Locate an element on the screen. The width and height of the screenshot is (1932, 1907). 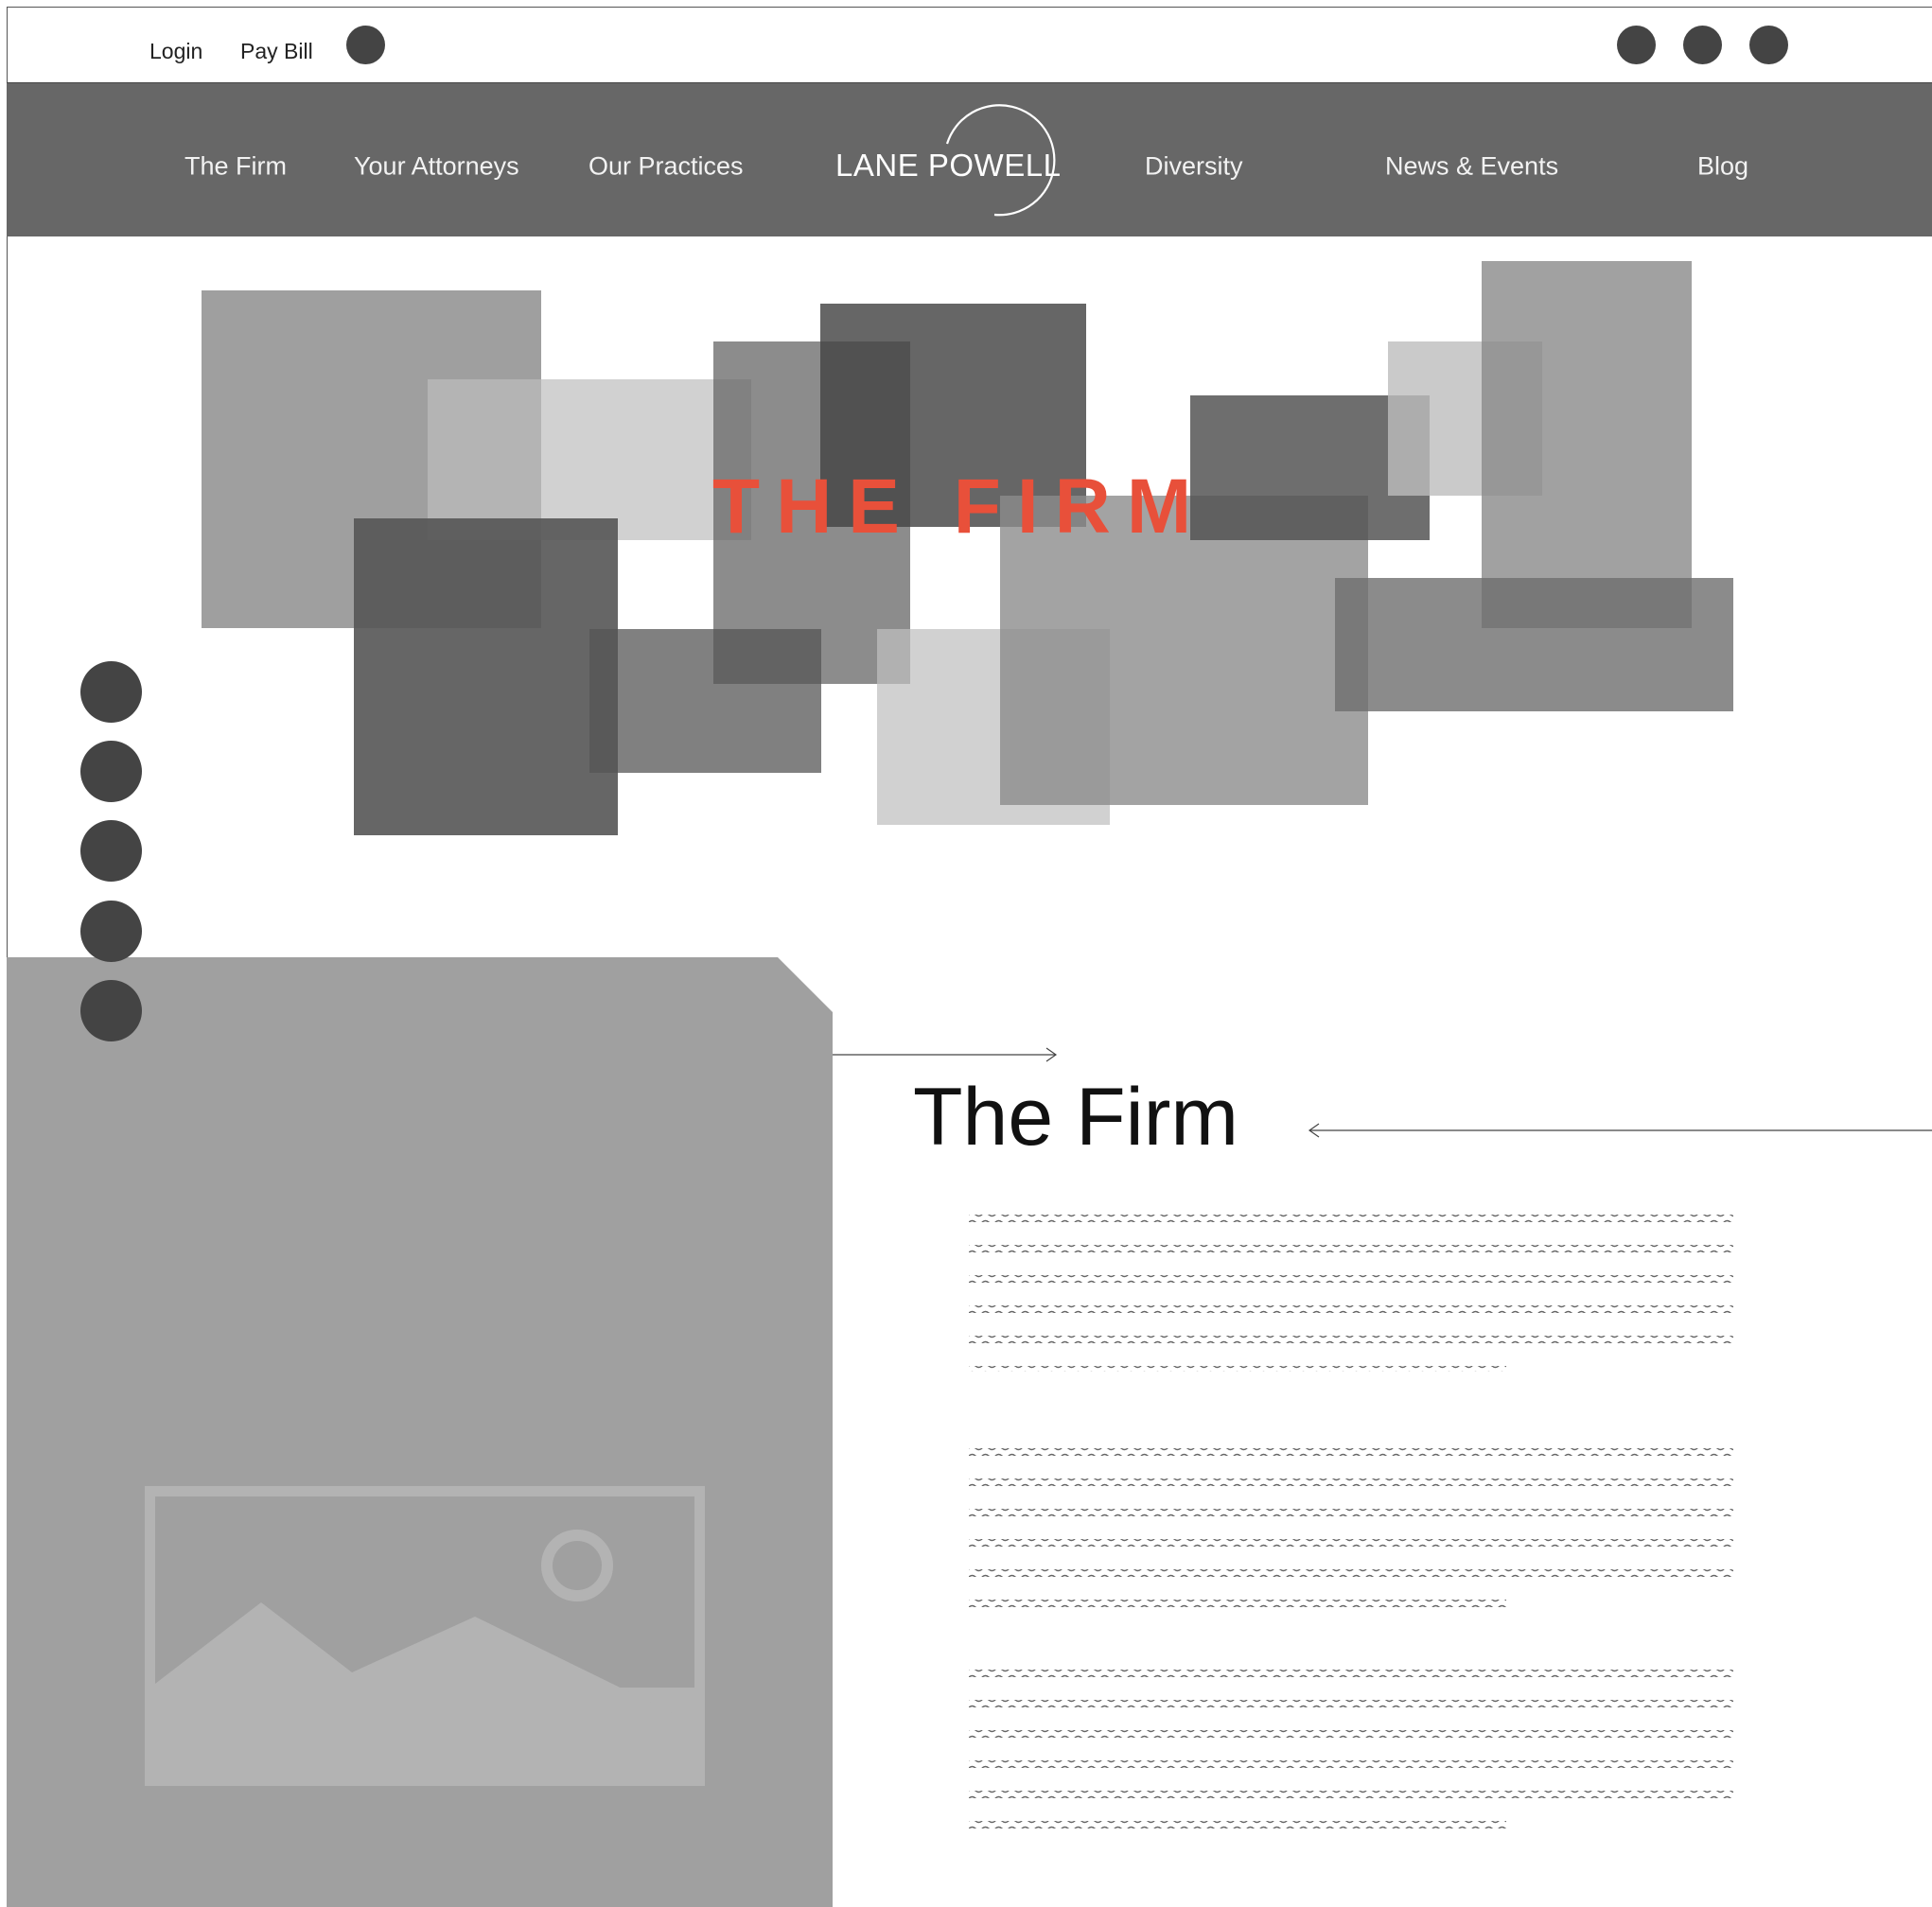
search-icon is located at coordinates (365, 45).